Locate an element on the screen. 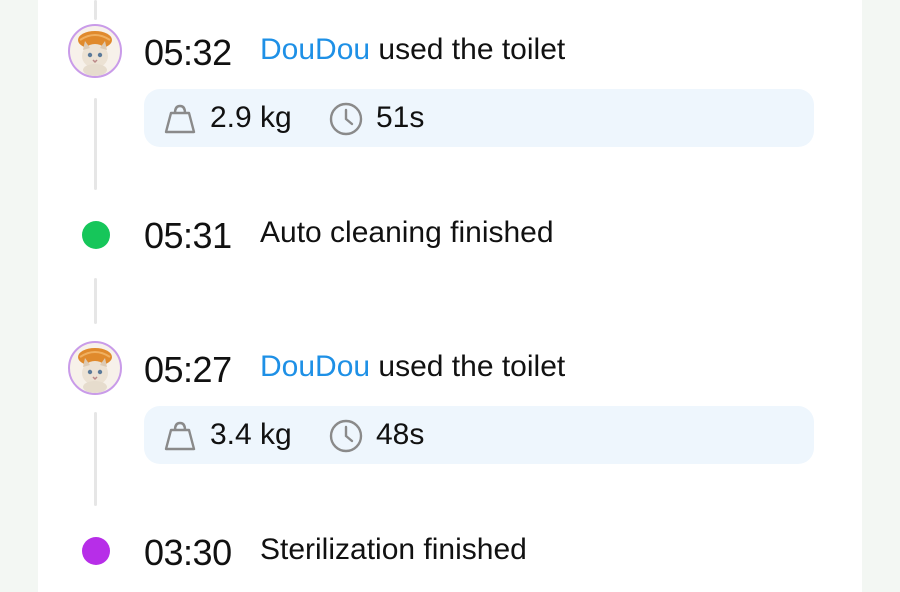 The width and height of the screenshot is (900, 592). event-time: 03:30 is located at coordinates (188, 552).